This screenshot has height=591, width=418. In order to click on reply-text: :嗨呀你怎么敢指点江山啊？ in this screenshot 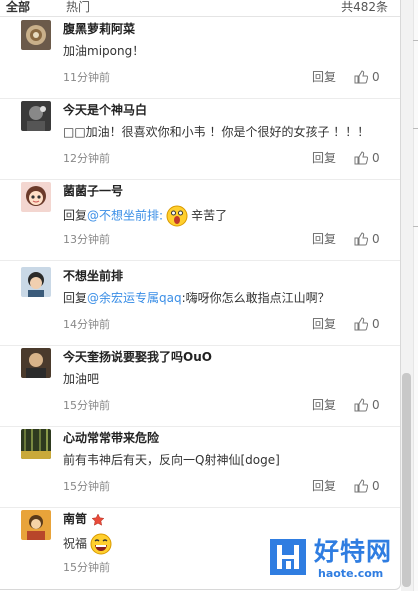, I will do `click(255, 298)`.